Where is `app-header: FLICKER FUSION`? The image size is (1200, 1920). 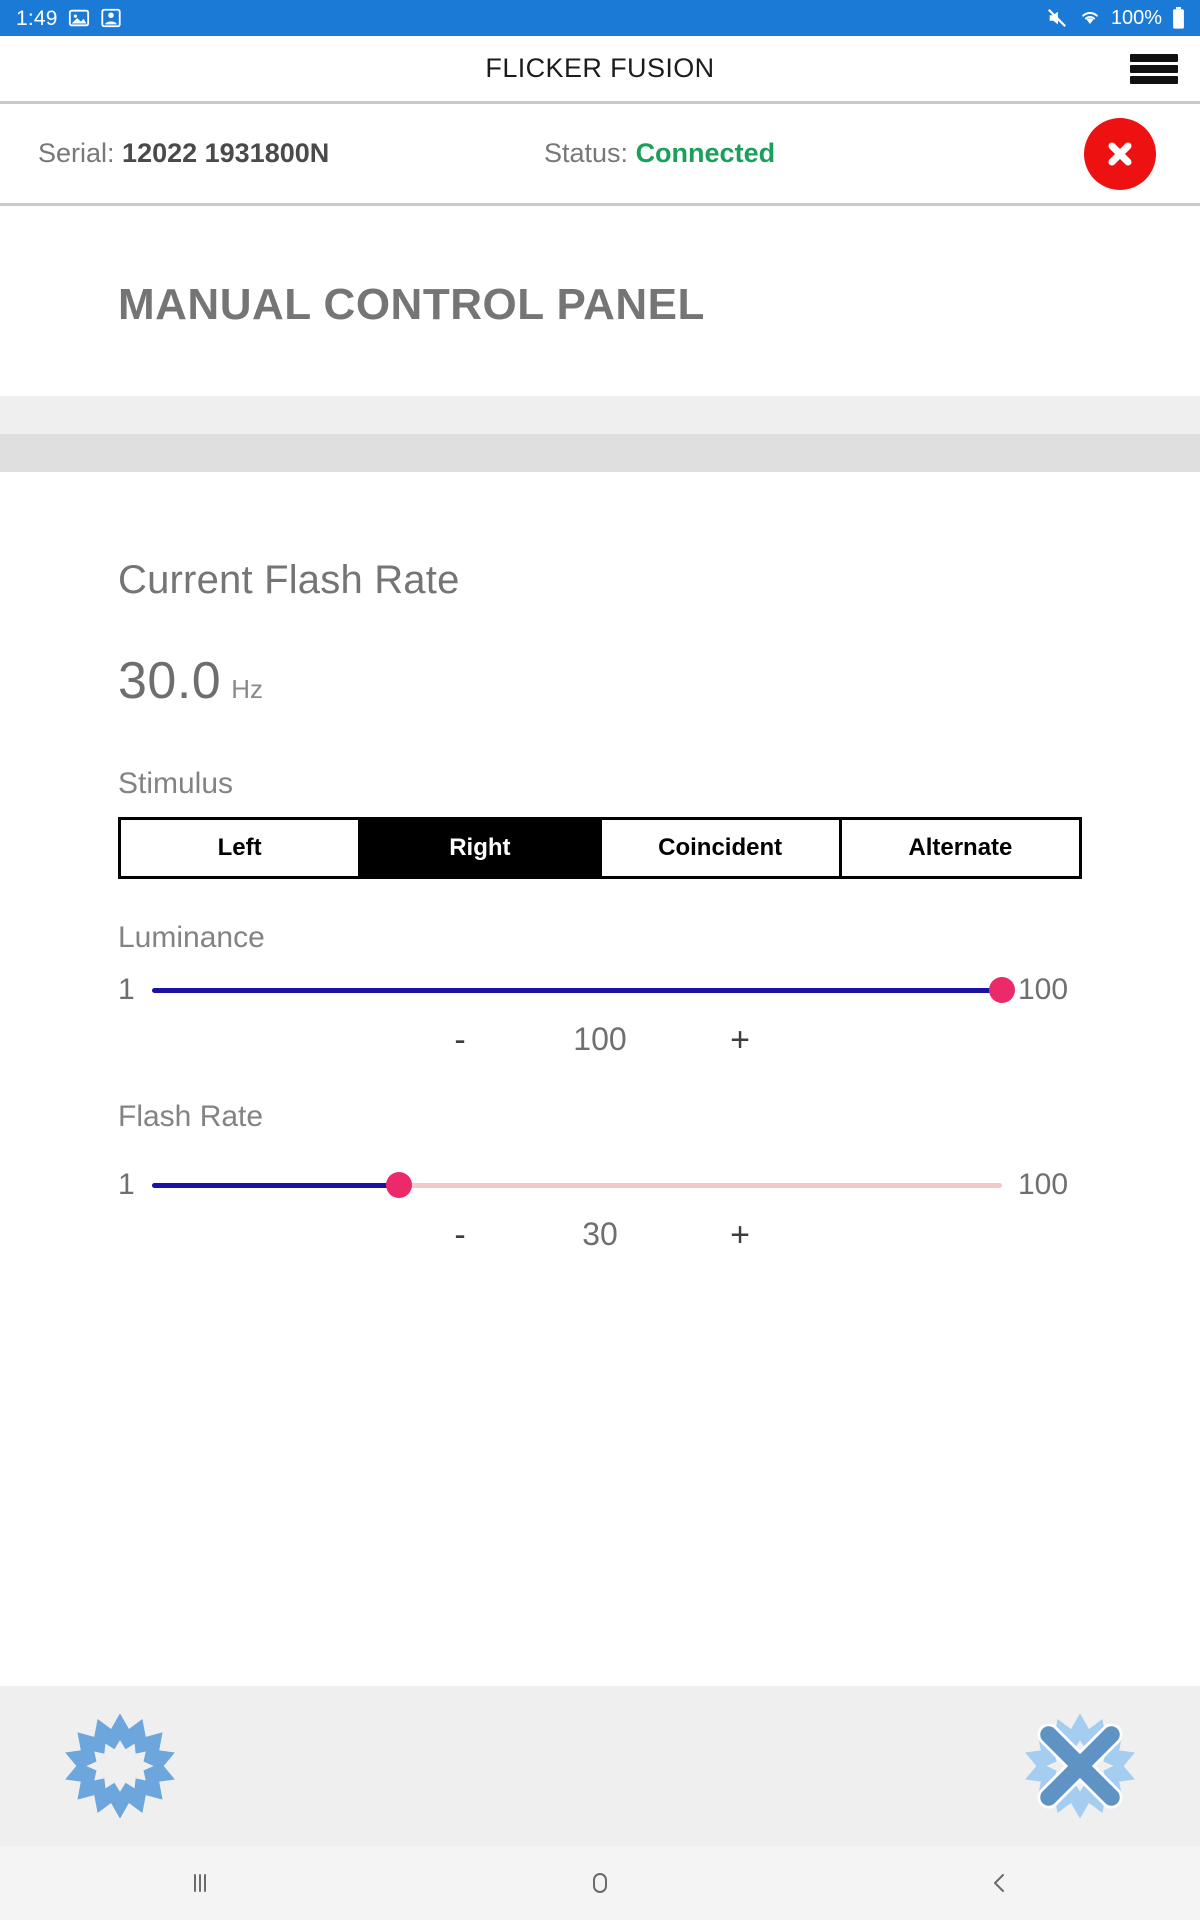
app-header: FLICKER FUSION is located at coordinates (600, 70).